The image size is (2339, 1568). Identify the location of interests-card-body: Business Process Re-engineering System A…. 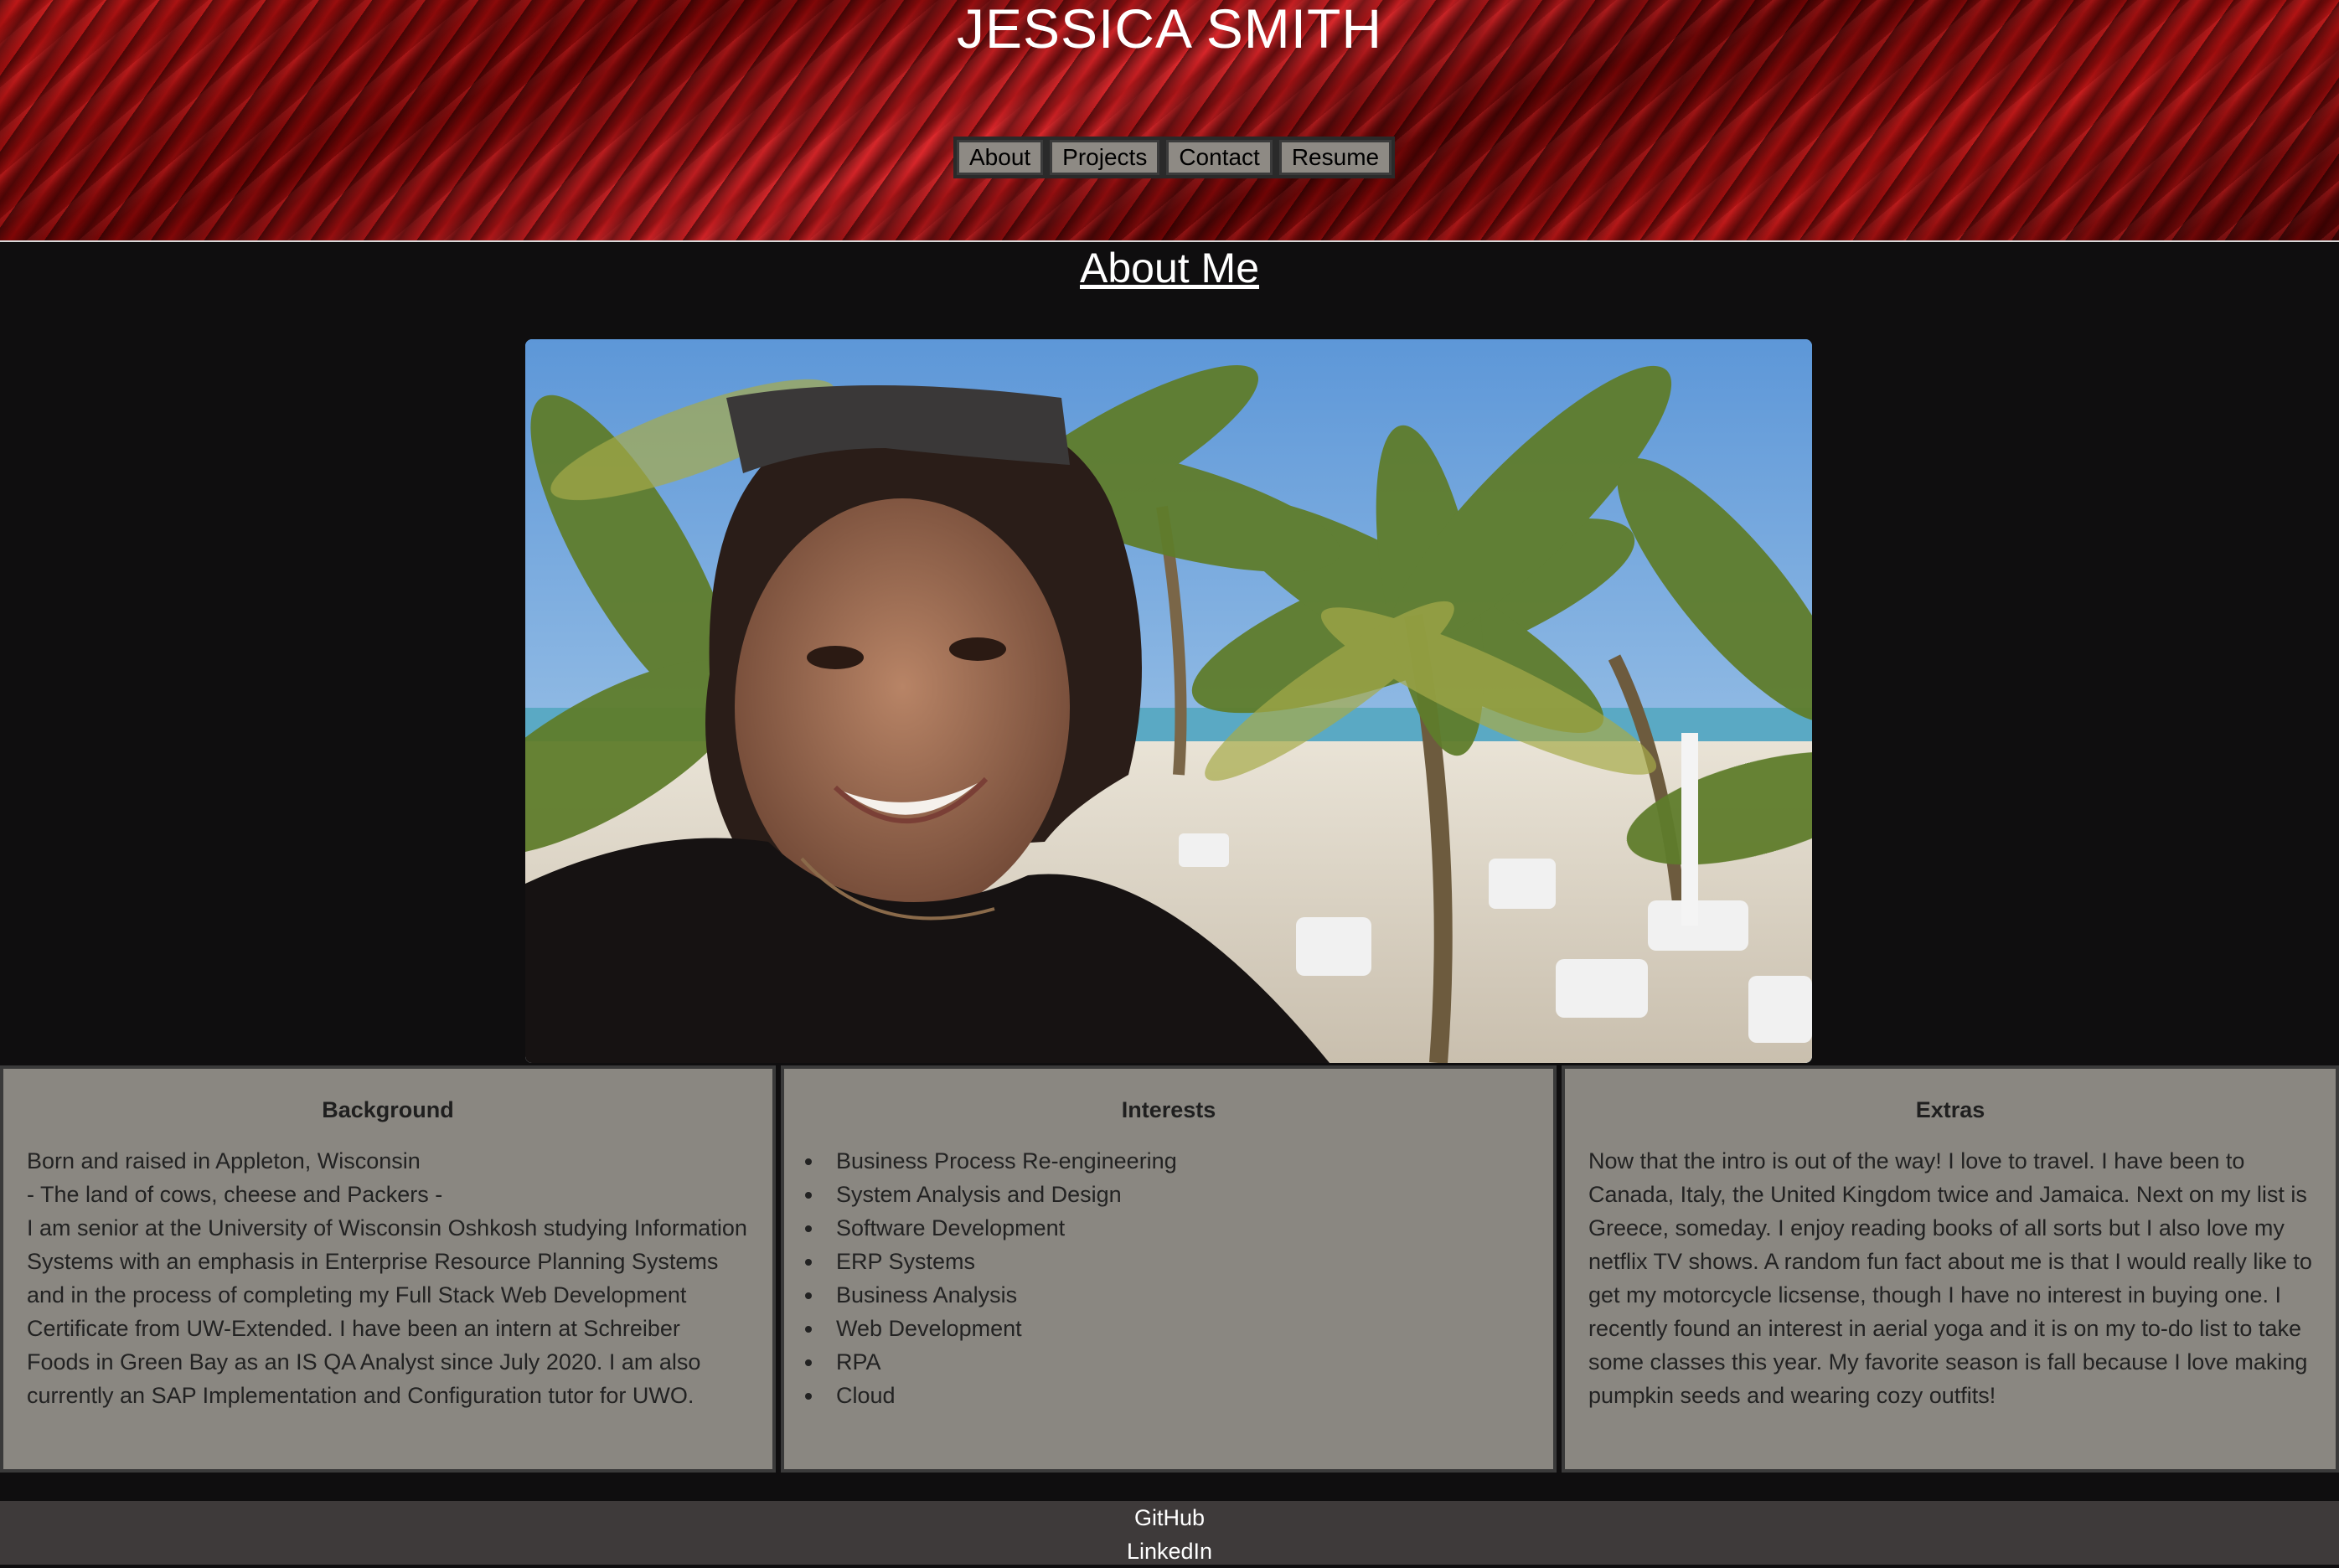
(1158, 1278).